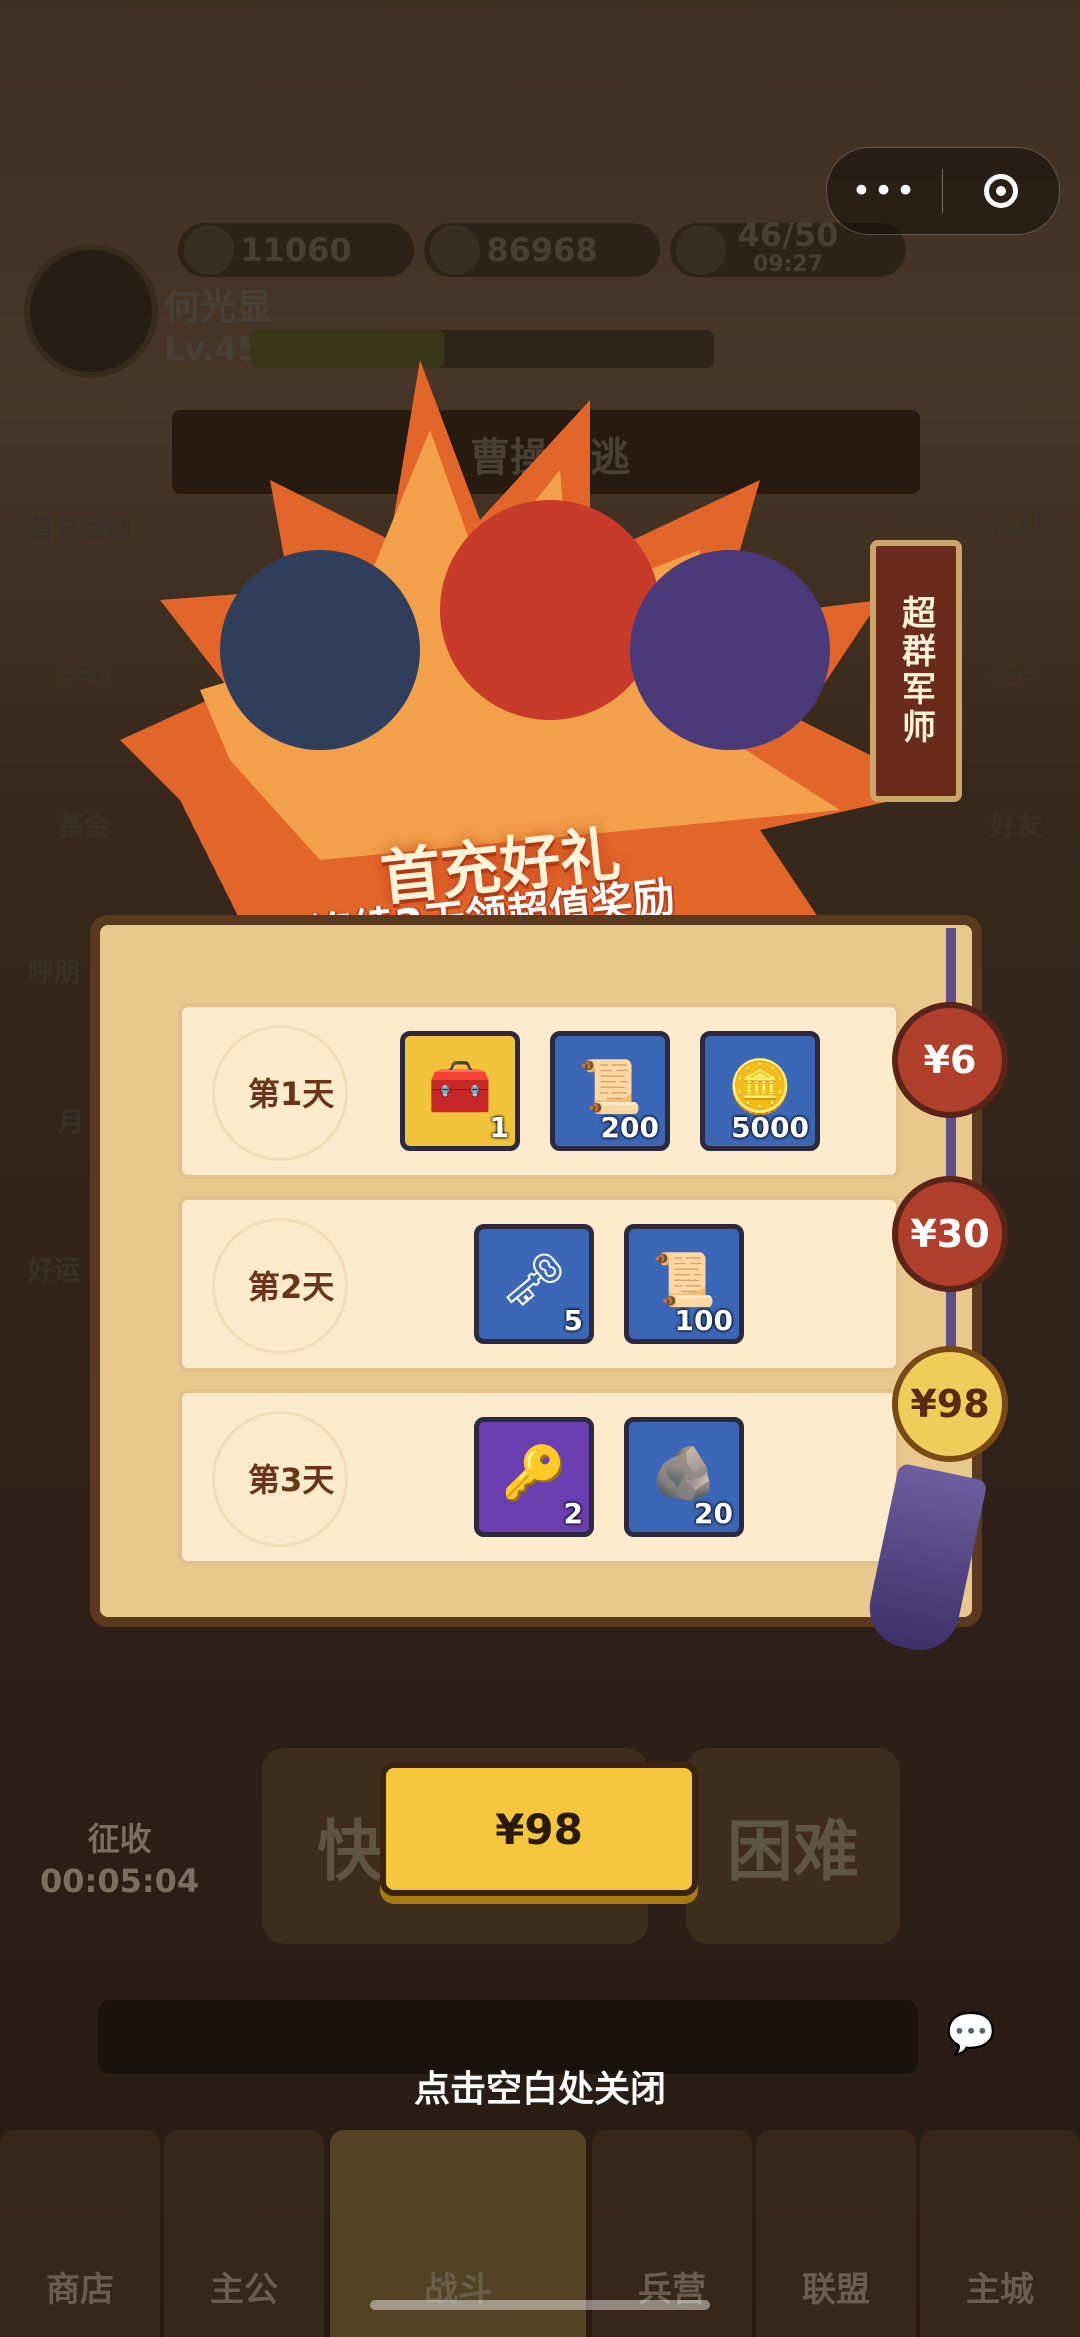 Image resolution: width=1080 pixels, height=2337 pixels. I want to click on levy-countdown: 00:05:04, so click(120, 1881).